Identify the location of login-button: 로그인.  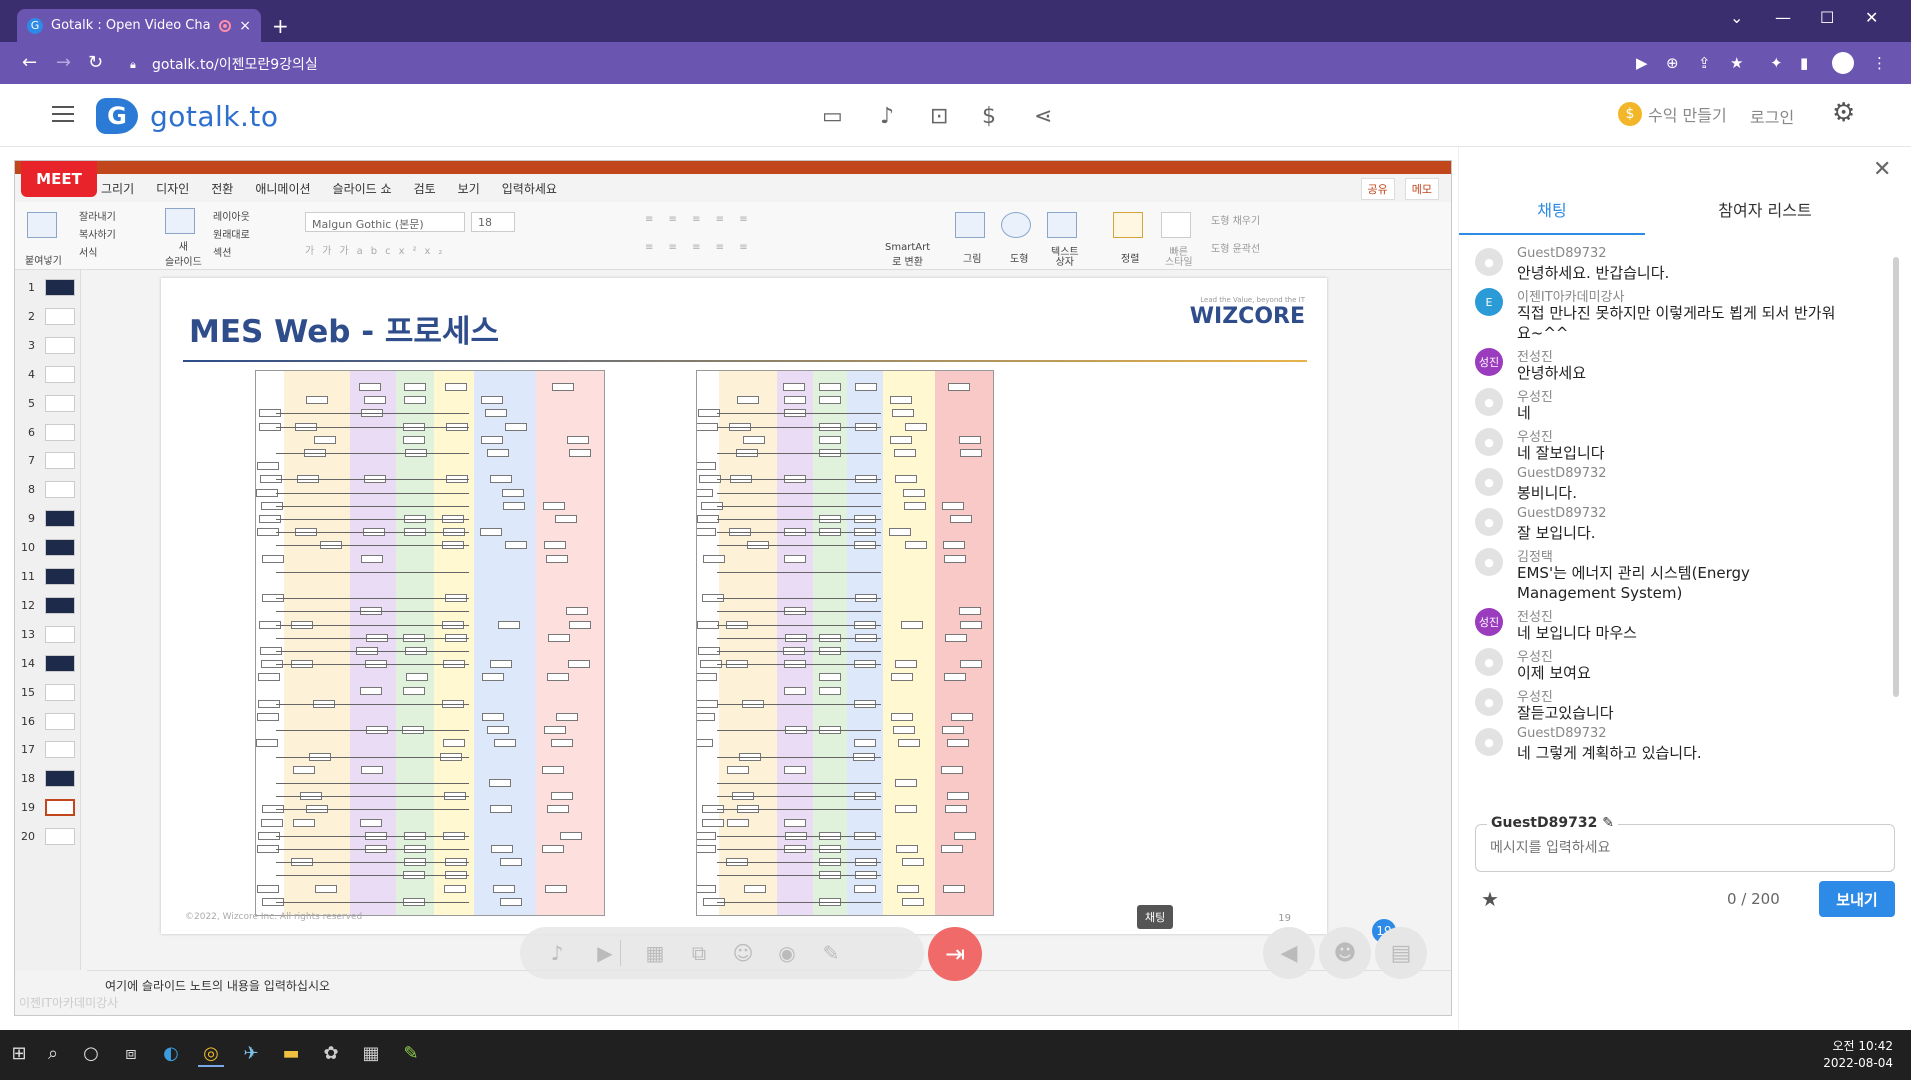
(1772, 116).